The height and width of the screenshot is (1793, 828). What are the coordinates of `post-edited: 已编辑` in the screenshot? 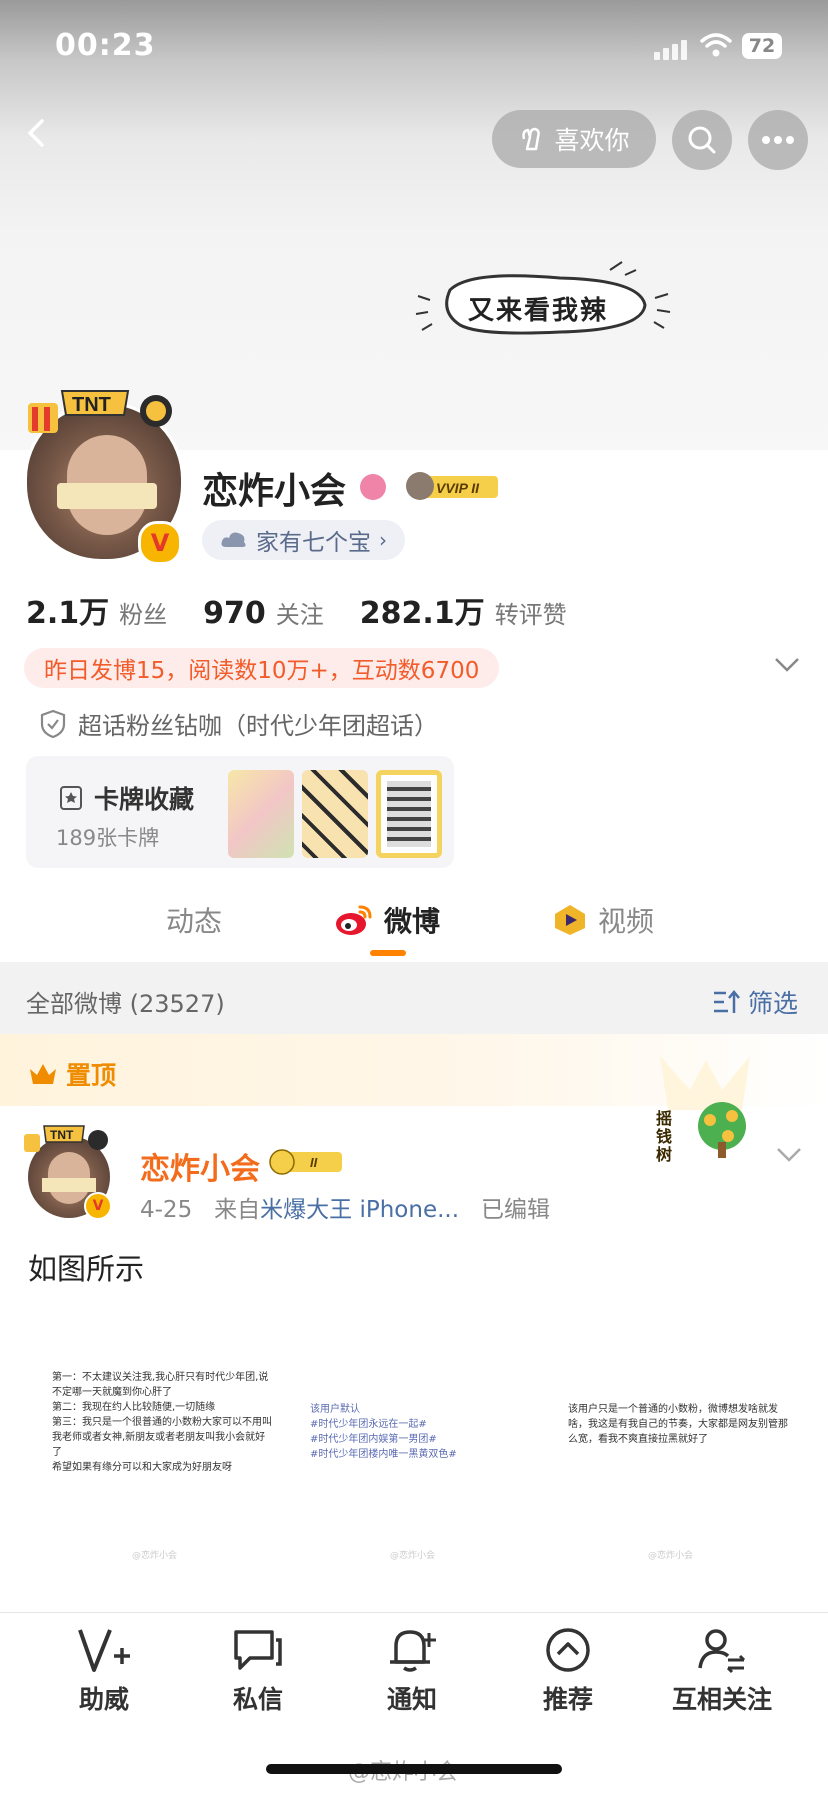 It's located at (515, 1210).